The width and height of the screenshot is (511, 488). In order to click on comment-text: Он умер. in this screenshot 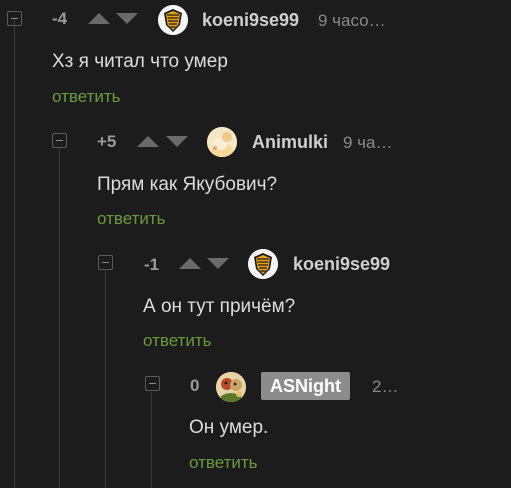, I will do `click(229, 427)`.